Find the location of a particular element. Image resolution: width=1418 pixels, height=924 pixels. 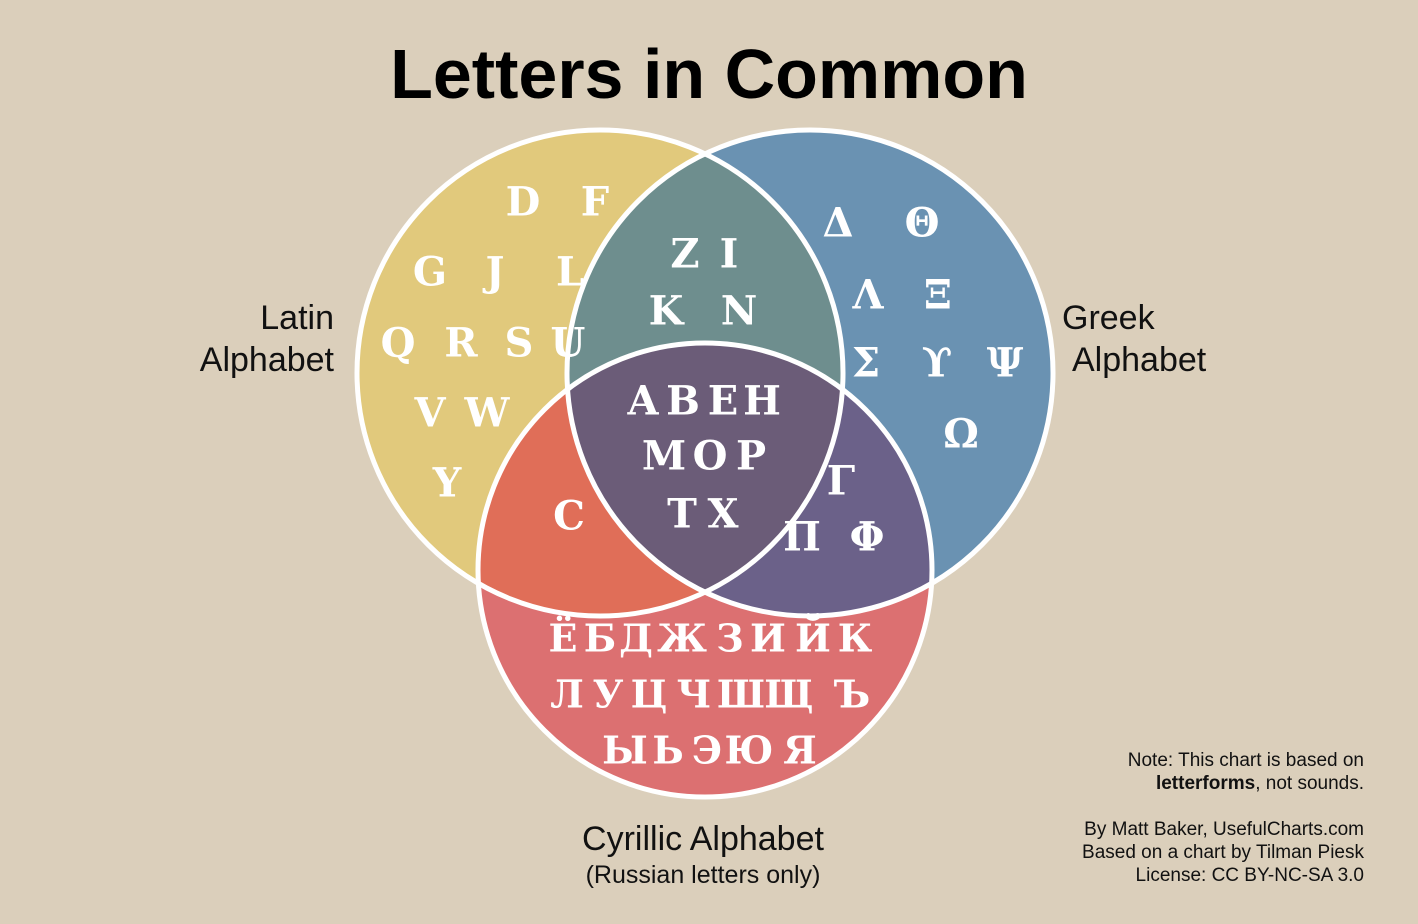

letter-greek-only: Θ is located at coordinates (922, 223).